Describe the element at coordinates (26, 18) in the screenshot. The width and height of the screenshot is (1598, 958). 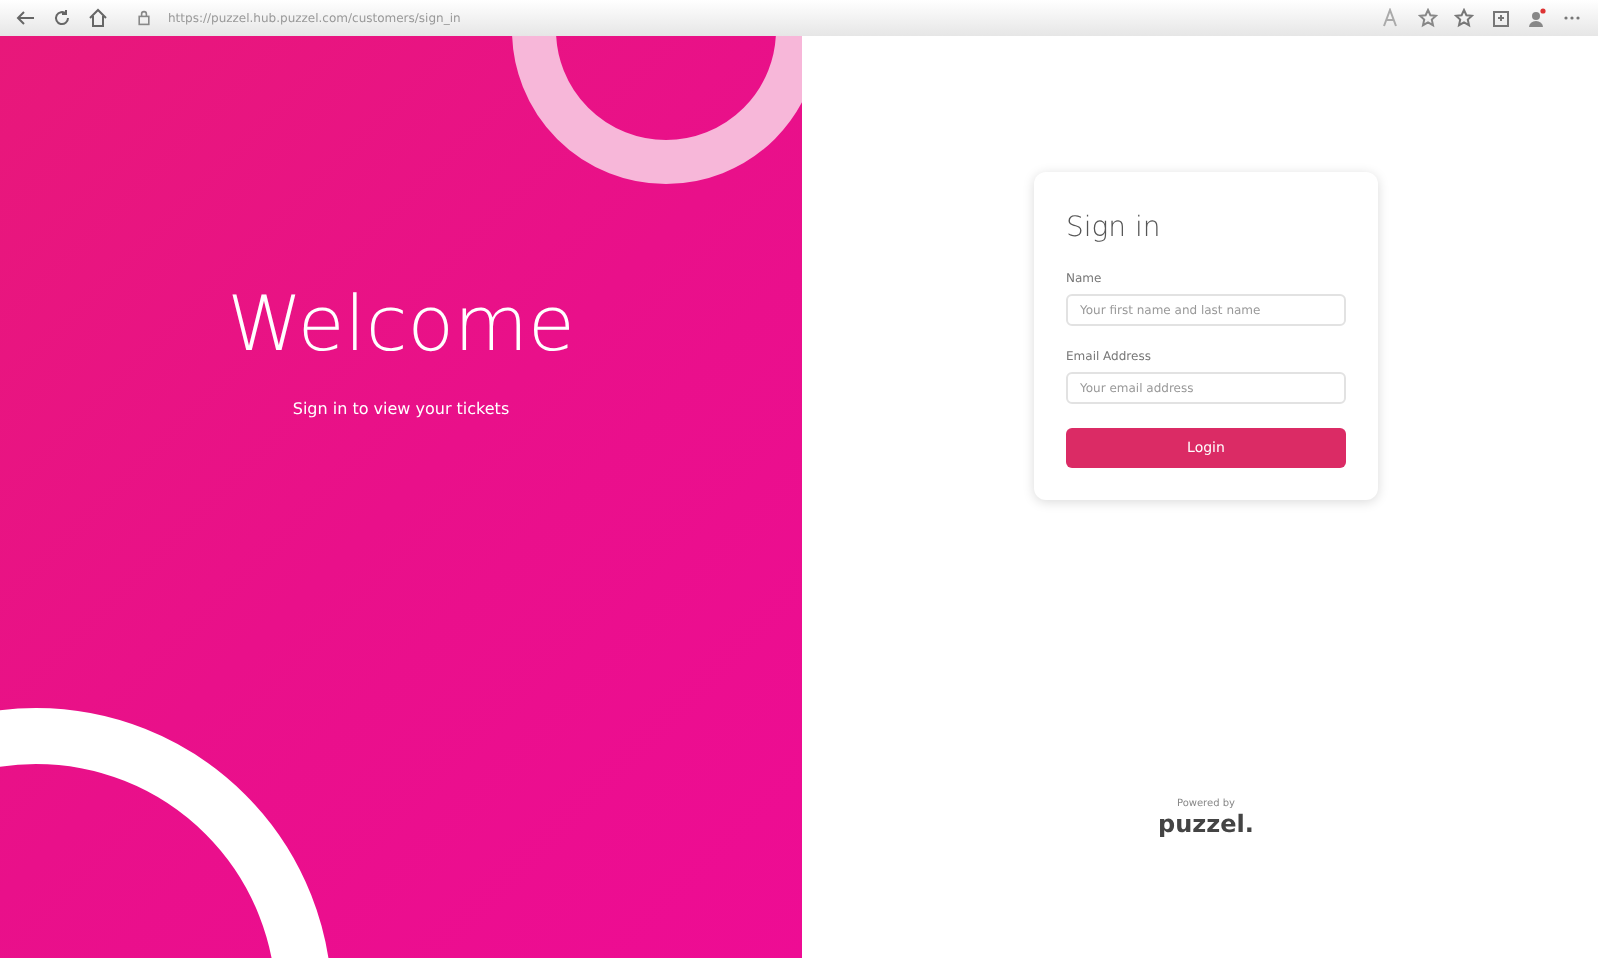
I see `back-icon` at that location.